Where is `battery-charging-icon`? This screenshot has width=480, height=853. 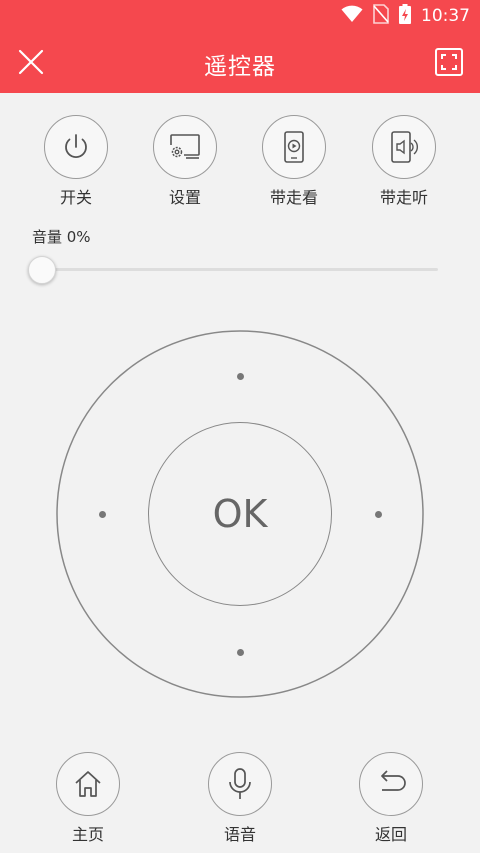 battery-charging-icon is located at coordinates (405, 16).